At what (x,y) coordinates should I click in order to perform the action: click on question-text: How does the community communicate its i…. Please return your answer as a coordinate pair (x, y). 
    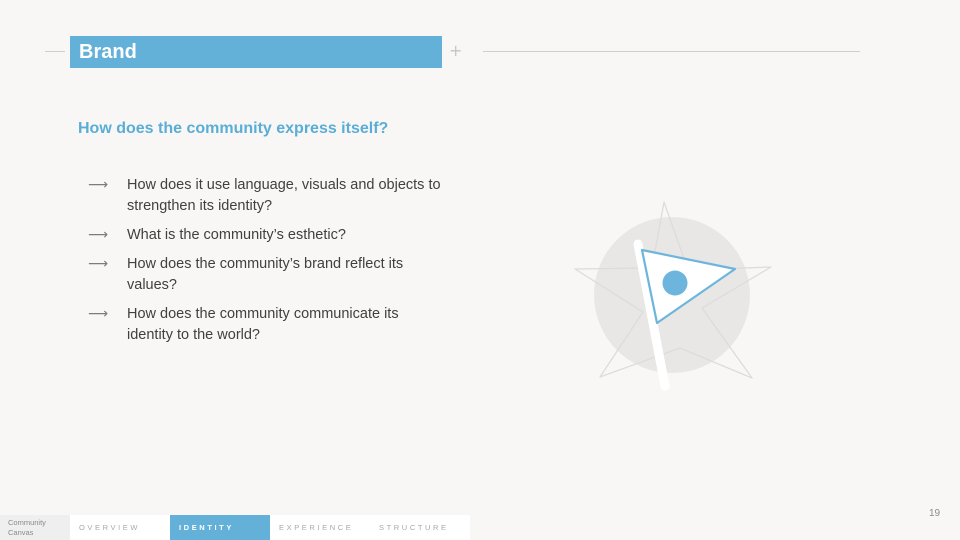
    Looking at the image, I should click on (263, 324).